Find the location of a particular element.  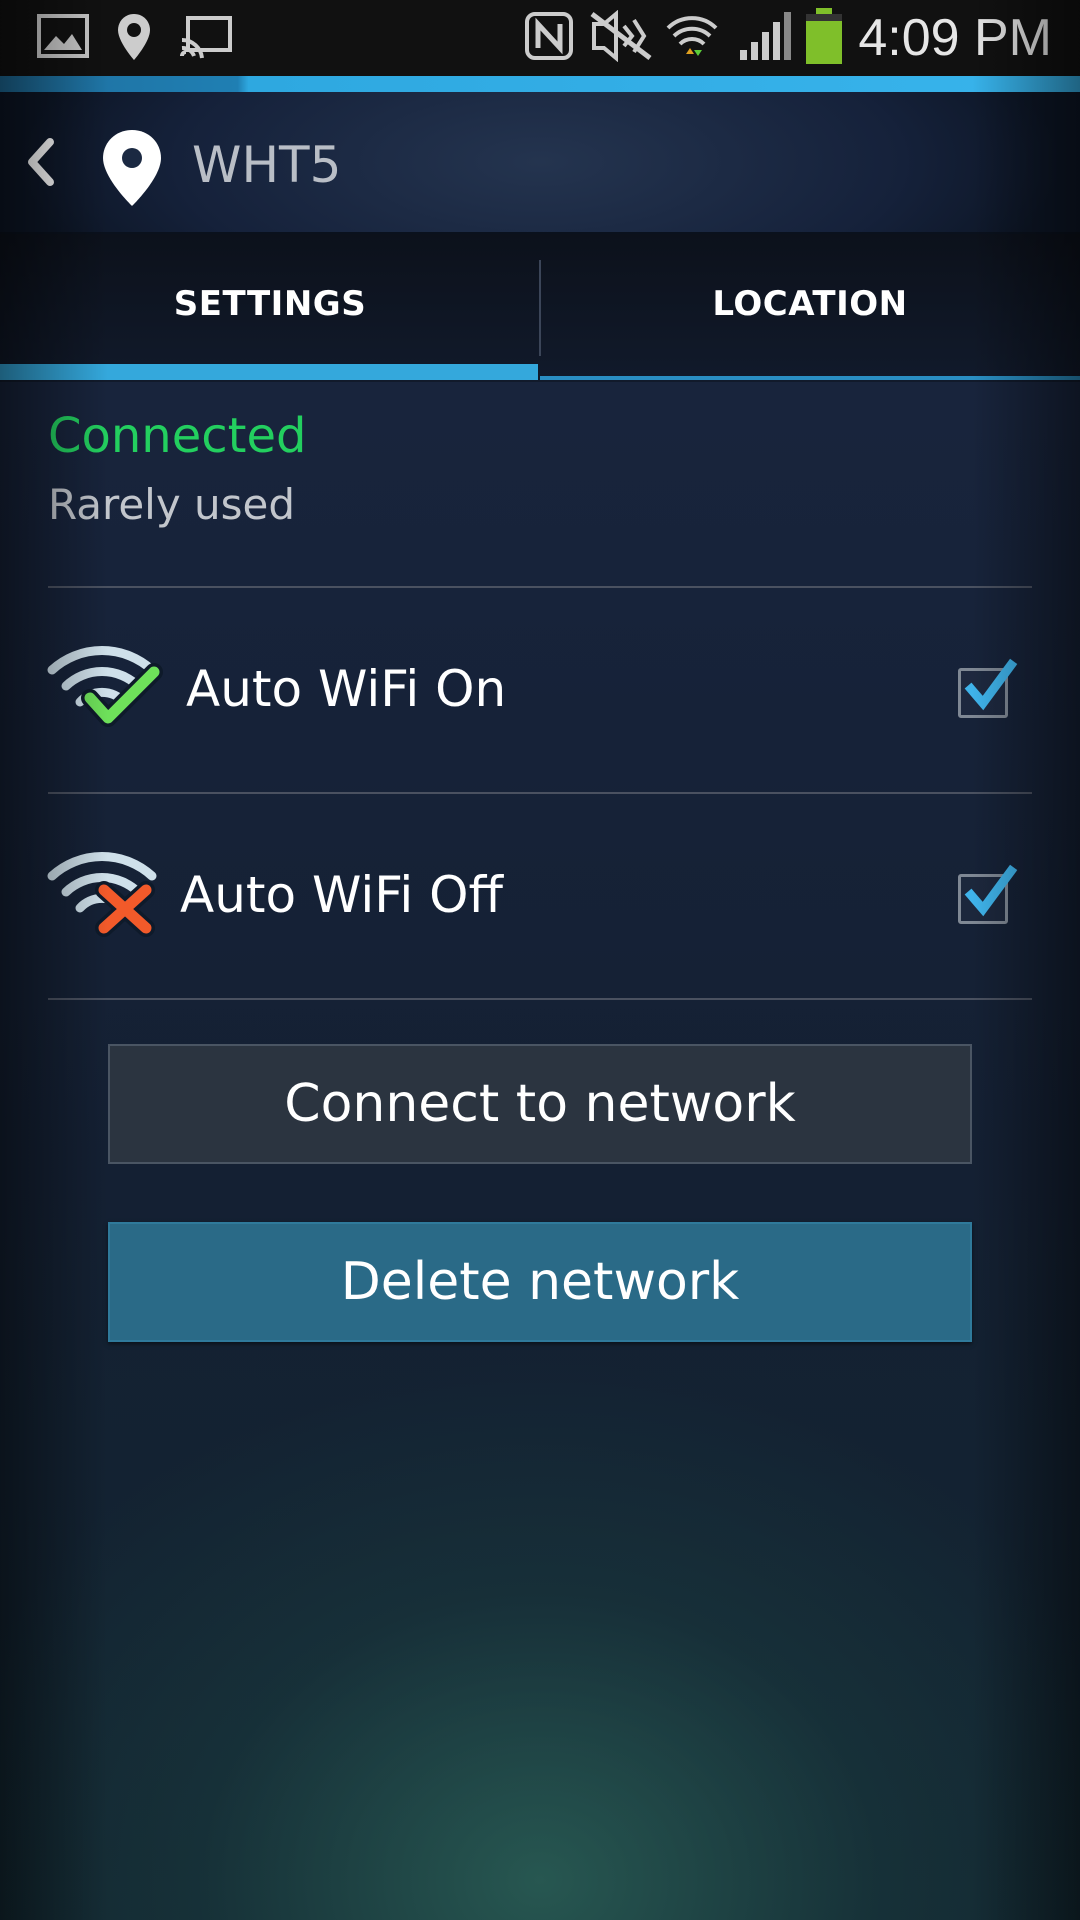

usage-frequency: Rarely used is located at coordinates (172, 504).